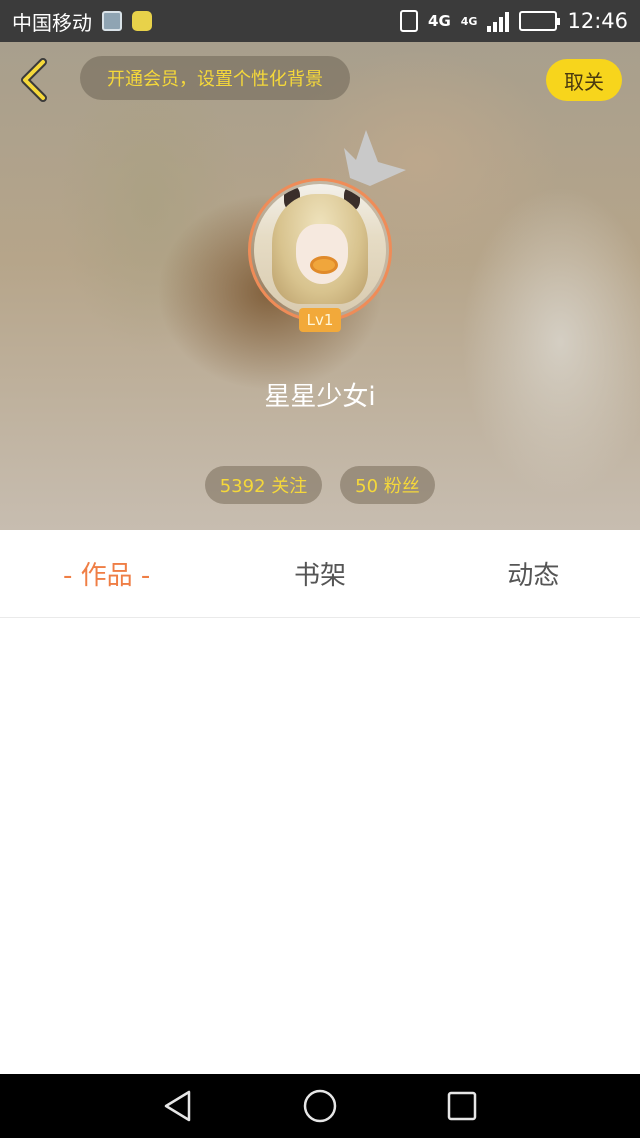 This screenshot has height=1138, width=640. I want to click on network-type-label: 4G, so click(439, 20).